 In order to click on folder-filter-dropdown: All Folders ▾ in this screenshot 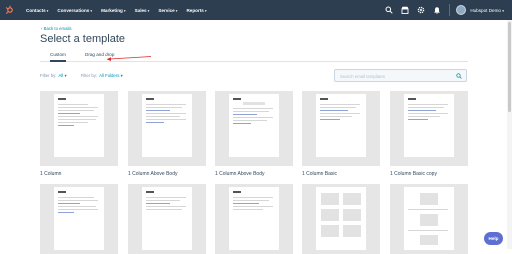, I will do `click(111, 76)`.